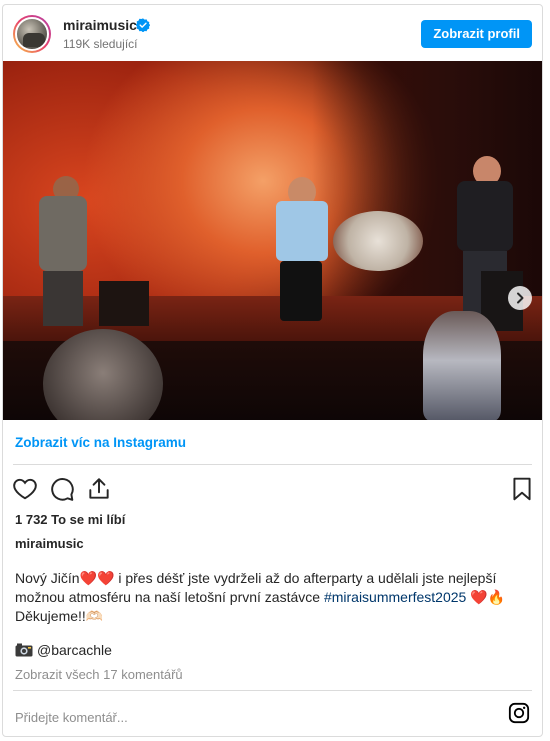 This screenshot has height=741, width=550. Describe the element at coordinates (519, 713) in the screenshot. I see `instagram-logo-icon` at that location.